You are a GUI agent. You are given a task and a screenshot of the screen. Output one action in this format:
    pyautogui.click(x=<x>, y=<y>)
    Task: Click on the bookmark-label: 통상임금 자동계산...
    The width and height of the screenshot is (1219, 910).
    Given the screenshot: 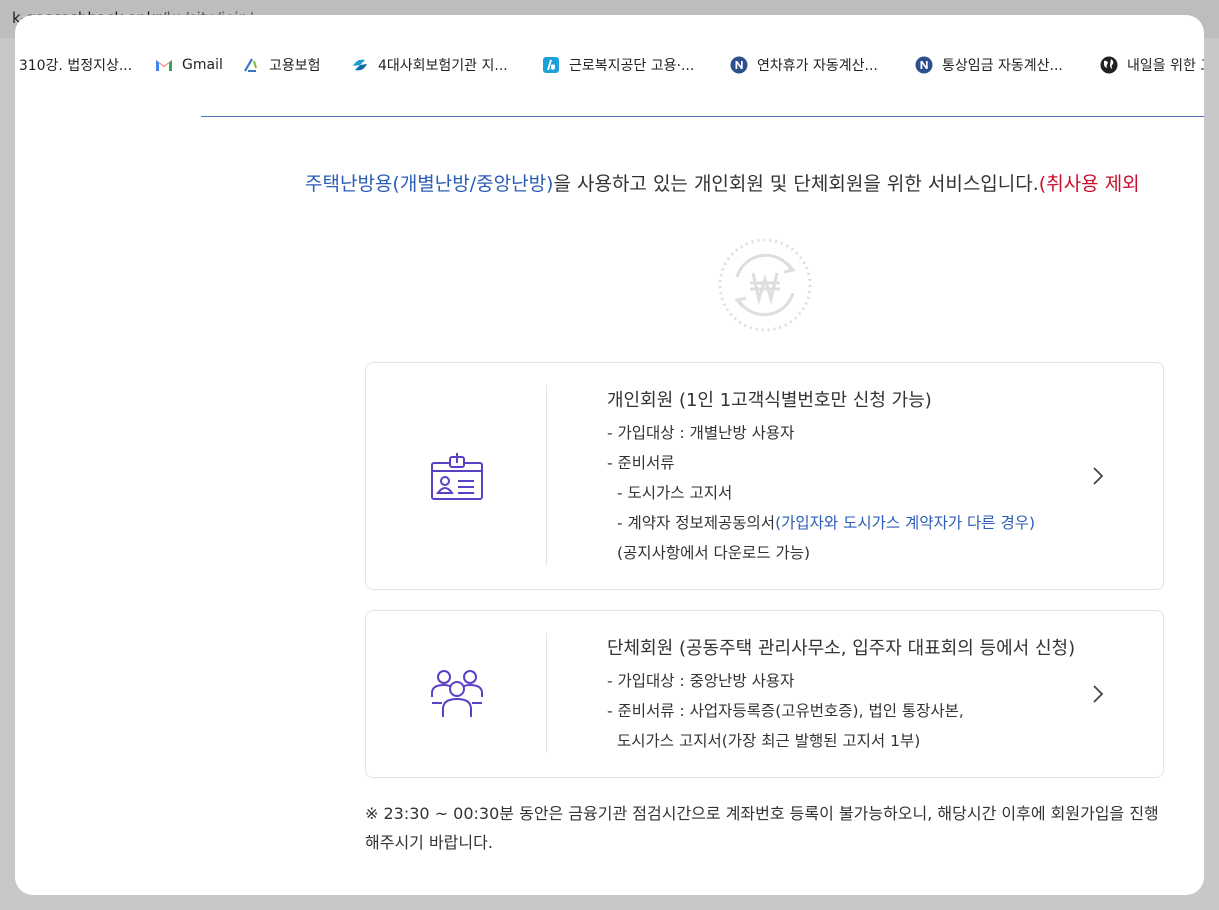 What is the action you would take?
    pyautogui.click(x=1002, y=66)
    